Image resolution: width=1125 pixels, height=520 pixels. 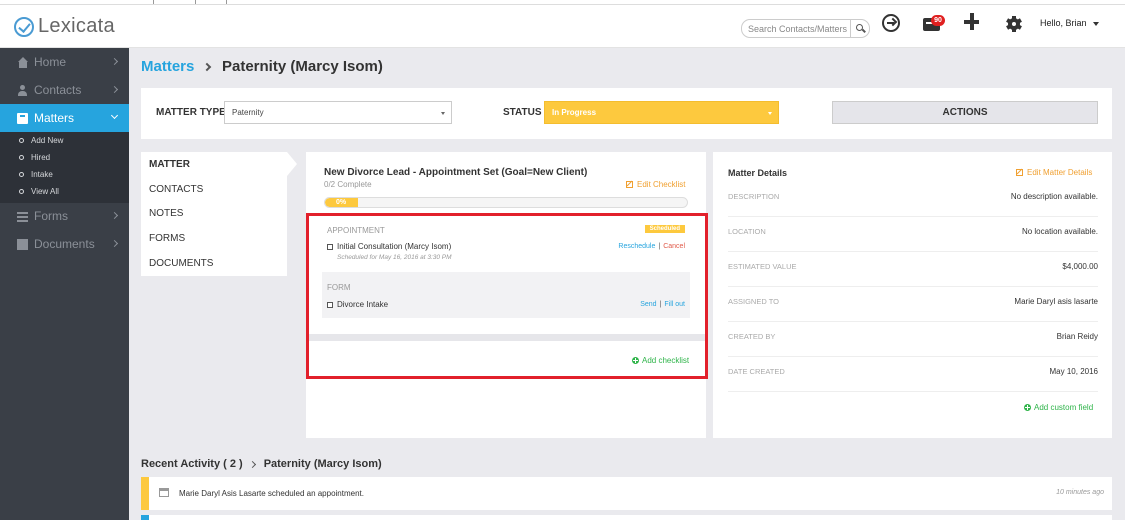 What do you see at coordinates (635, 360) in the screenshot?
I see `plus-circle-icon` at bounding box center [635, 360].